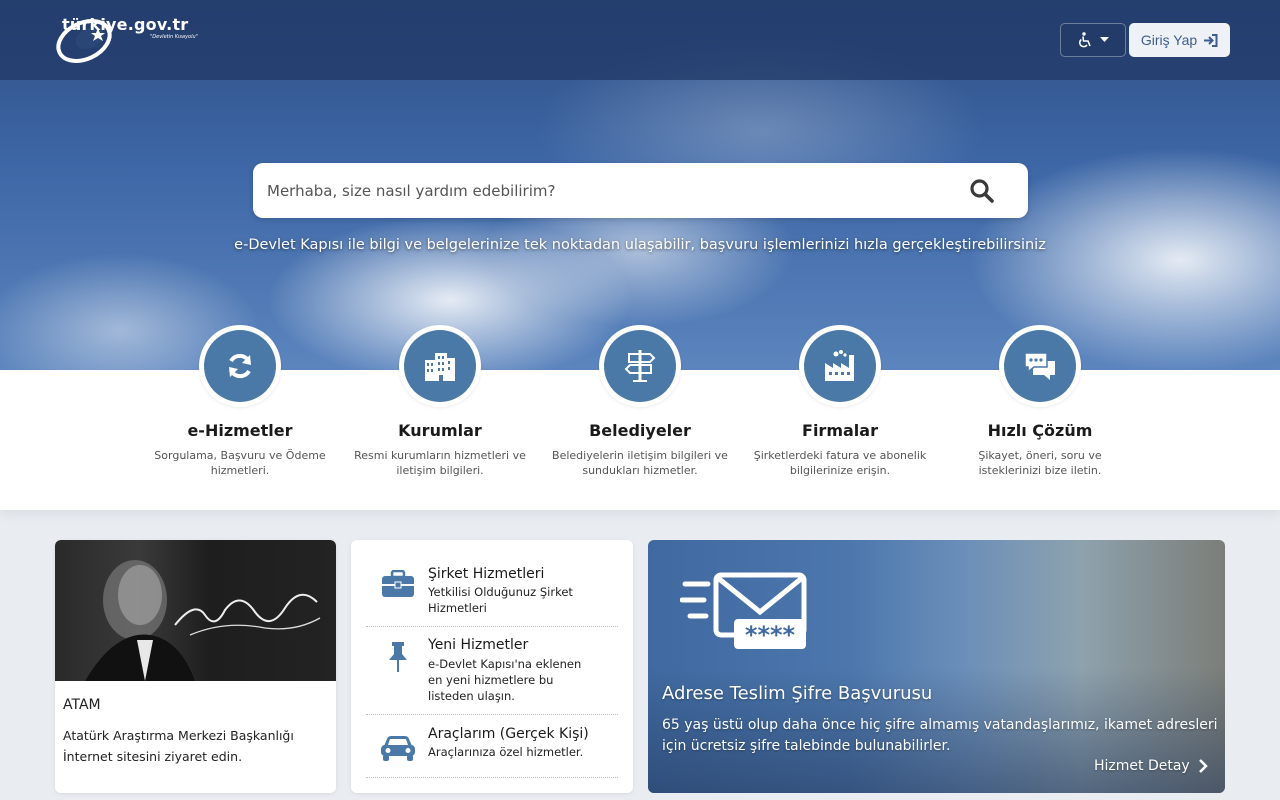 The width and height of the screenshot is (1280, 800). Describe the element at coordinates (398, 657) in the screenshot. I see `pushpin-icon` at that location.